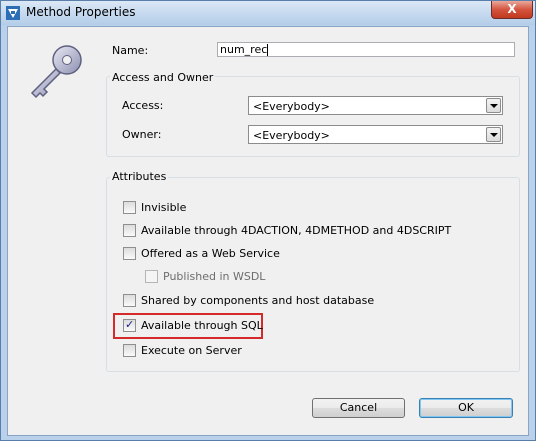 This screenshot has width=536, height=441. I want to click on name-value: num_rec, so click(244, 49).